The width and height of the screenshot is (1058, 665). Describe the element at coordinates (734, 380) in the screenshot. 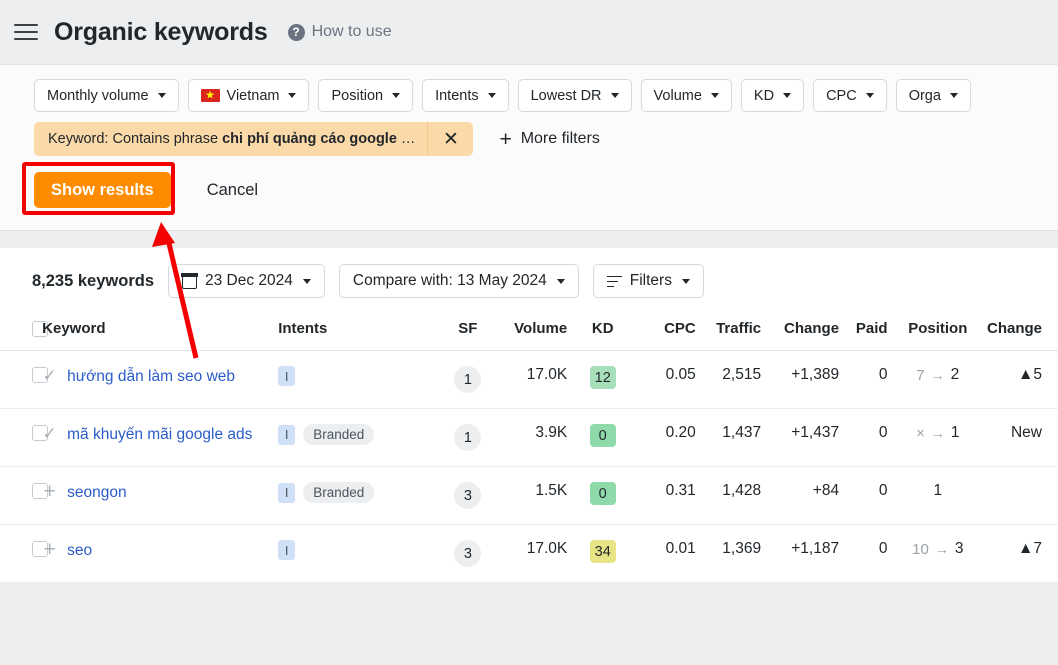

I see `traffic-cell: 2,515` at that location.